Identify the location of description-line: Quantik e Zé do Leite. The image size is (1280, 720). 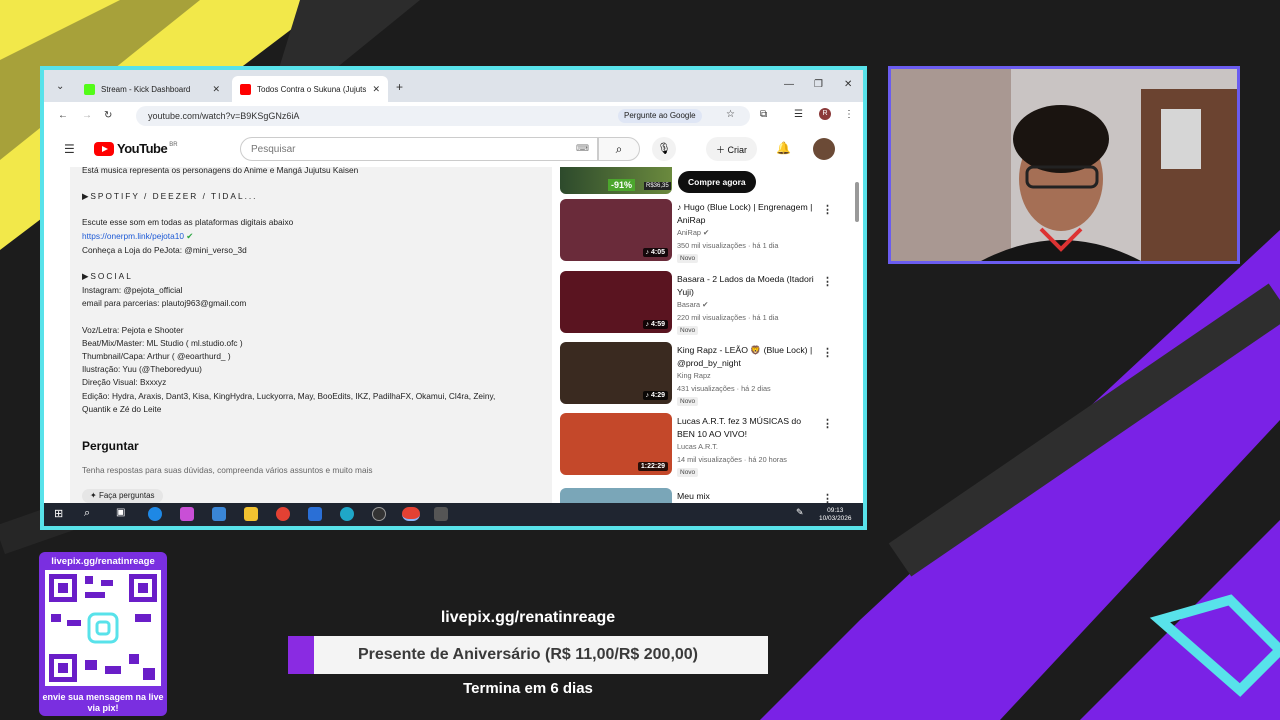
(122, 409).